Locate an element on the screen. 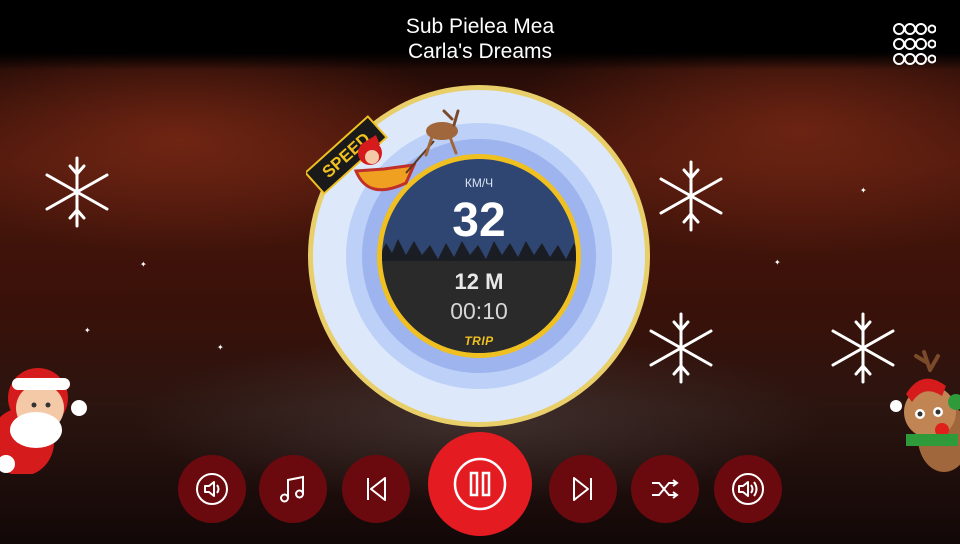  skip-forward-icon is located at coordinates (582, 489).